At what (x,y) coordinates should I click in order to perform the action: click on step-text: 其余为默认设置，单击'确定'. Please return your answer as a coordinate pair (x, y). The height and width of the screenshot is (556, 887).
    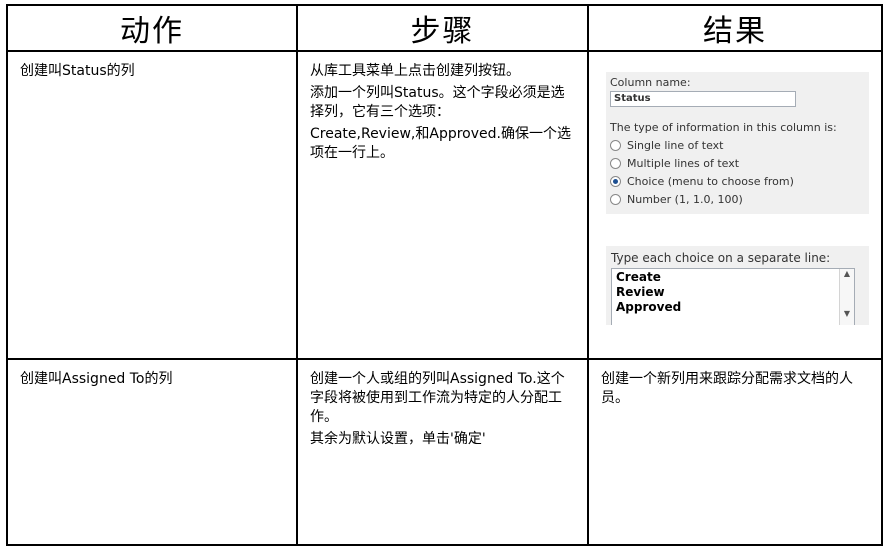
    Looking at the image, I should click on (398, 439).